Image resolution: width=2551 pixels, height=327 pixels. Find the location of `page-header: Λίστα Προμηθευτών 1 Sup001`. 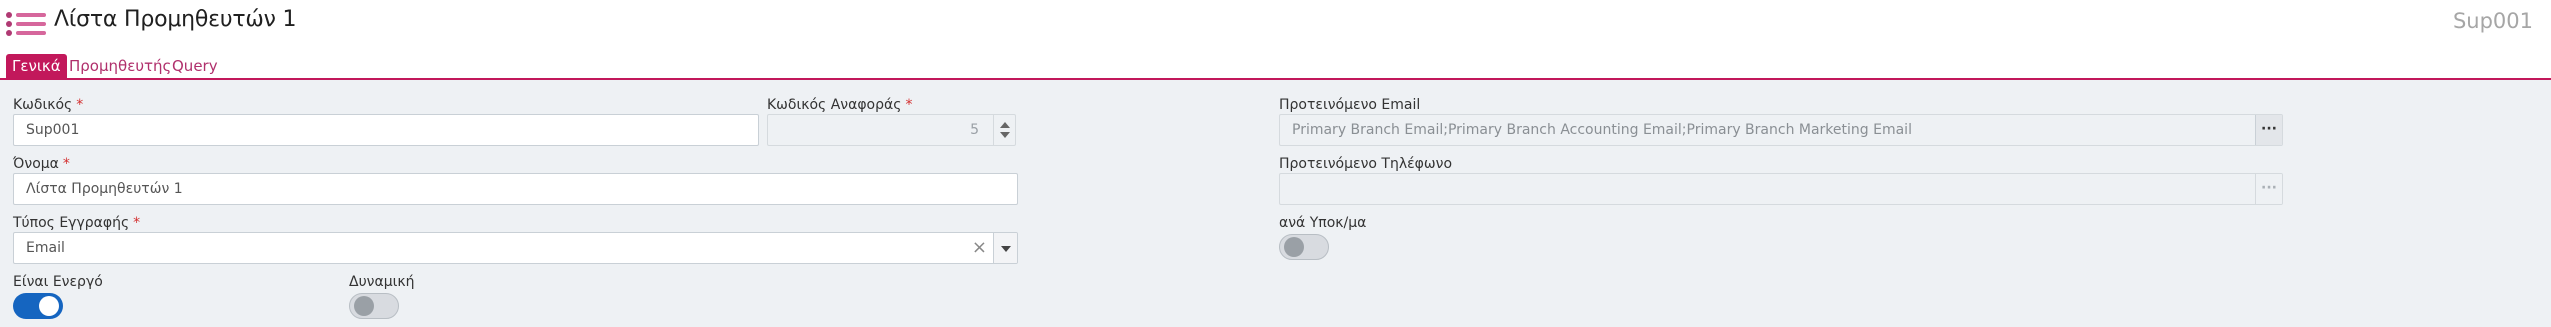

page-header: Λίστα Προμηθευτών 1 Sup001 is located at coordinates (1275, 24).